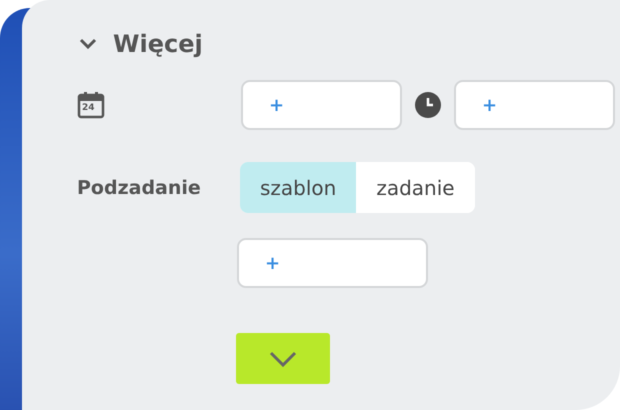  I want to click on segment-option: szablon, so click(298, 187).